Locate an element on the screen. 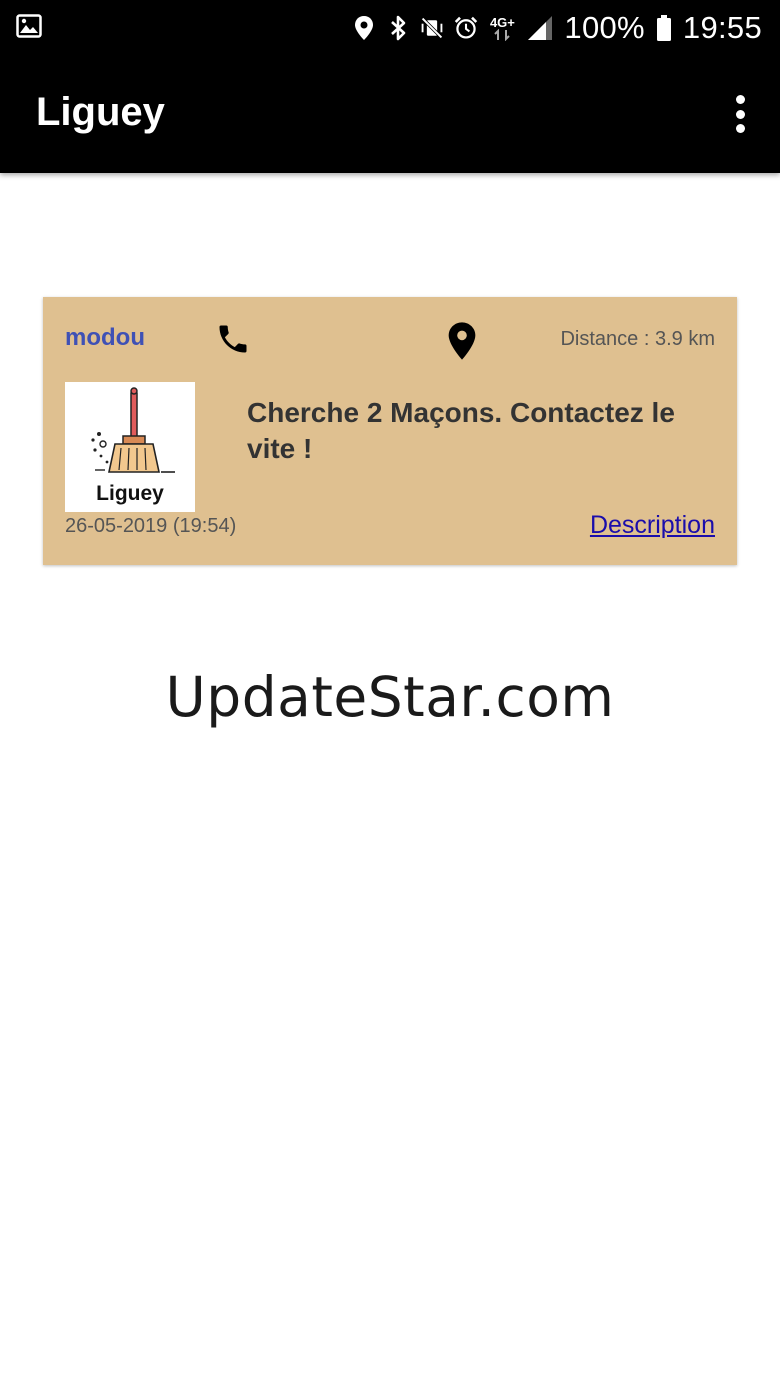 The image size is (780, 1386). listing-username: modou is located at coordinates (105, 338).